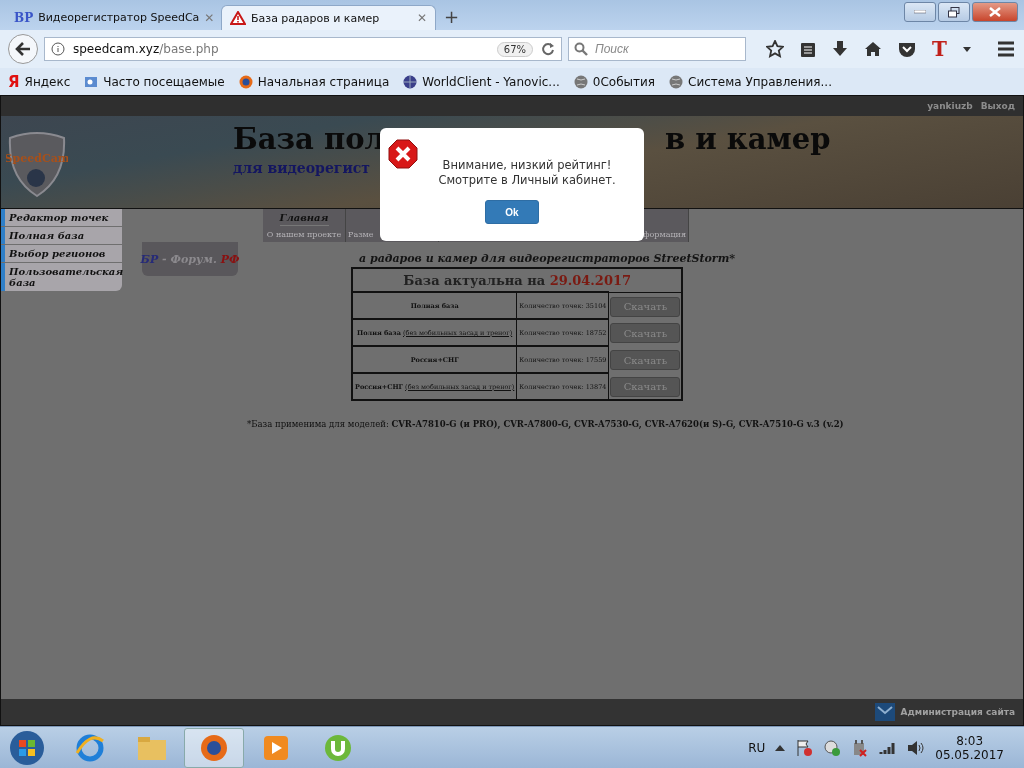  I want to click on language-indicator: RU, so click(757, 747).